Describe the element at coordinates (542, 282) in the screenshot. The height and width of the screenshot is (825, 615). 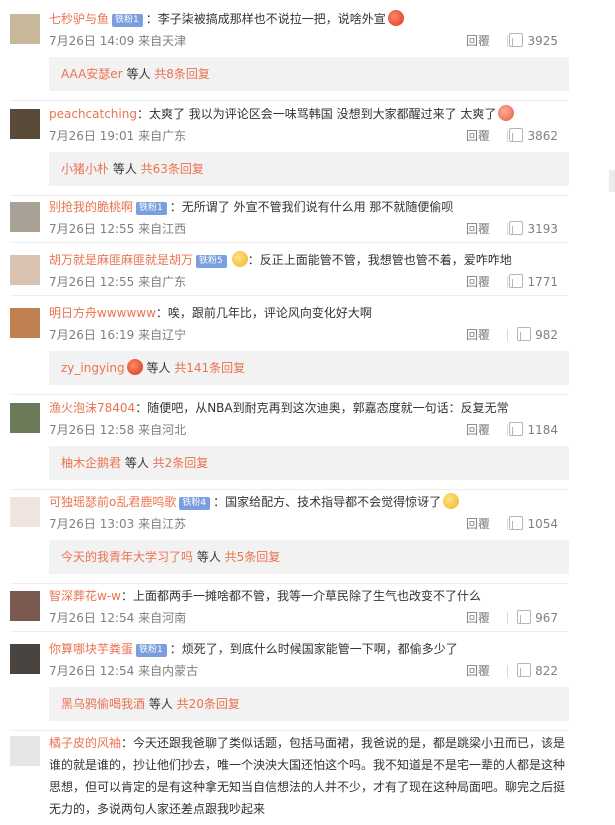
I see `like-count: 1771` at that location.